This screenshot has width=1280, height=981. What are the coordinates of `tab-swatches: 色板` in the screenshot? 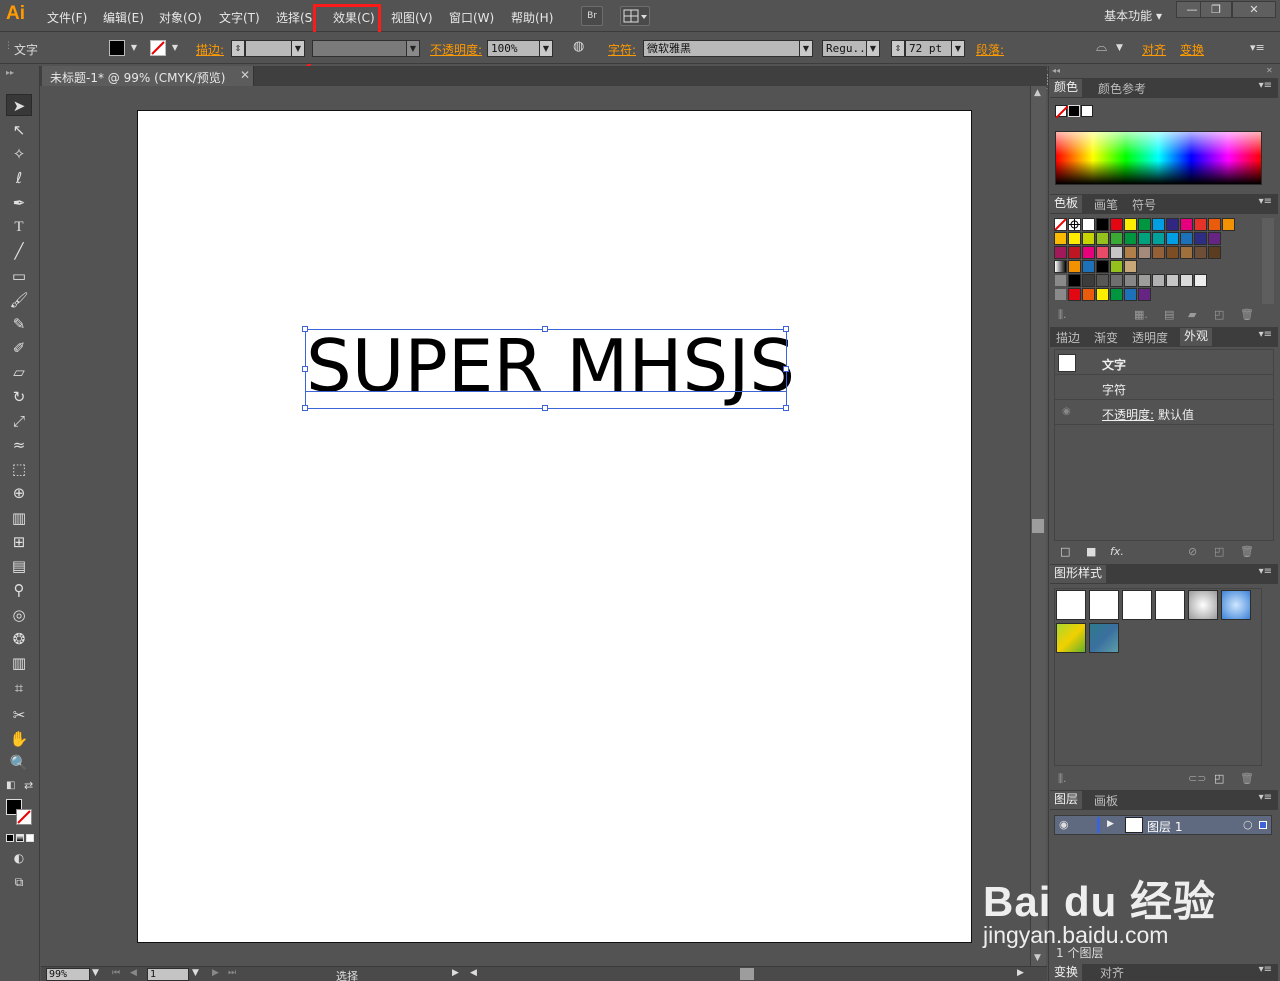 It's located at (1066, 204).